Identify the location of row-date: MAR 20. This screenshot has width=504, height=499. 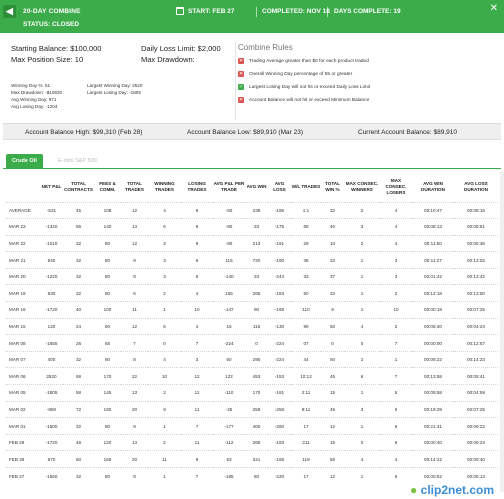
(23, 276).